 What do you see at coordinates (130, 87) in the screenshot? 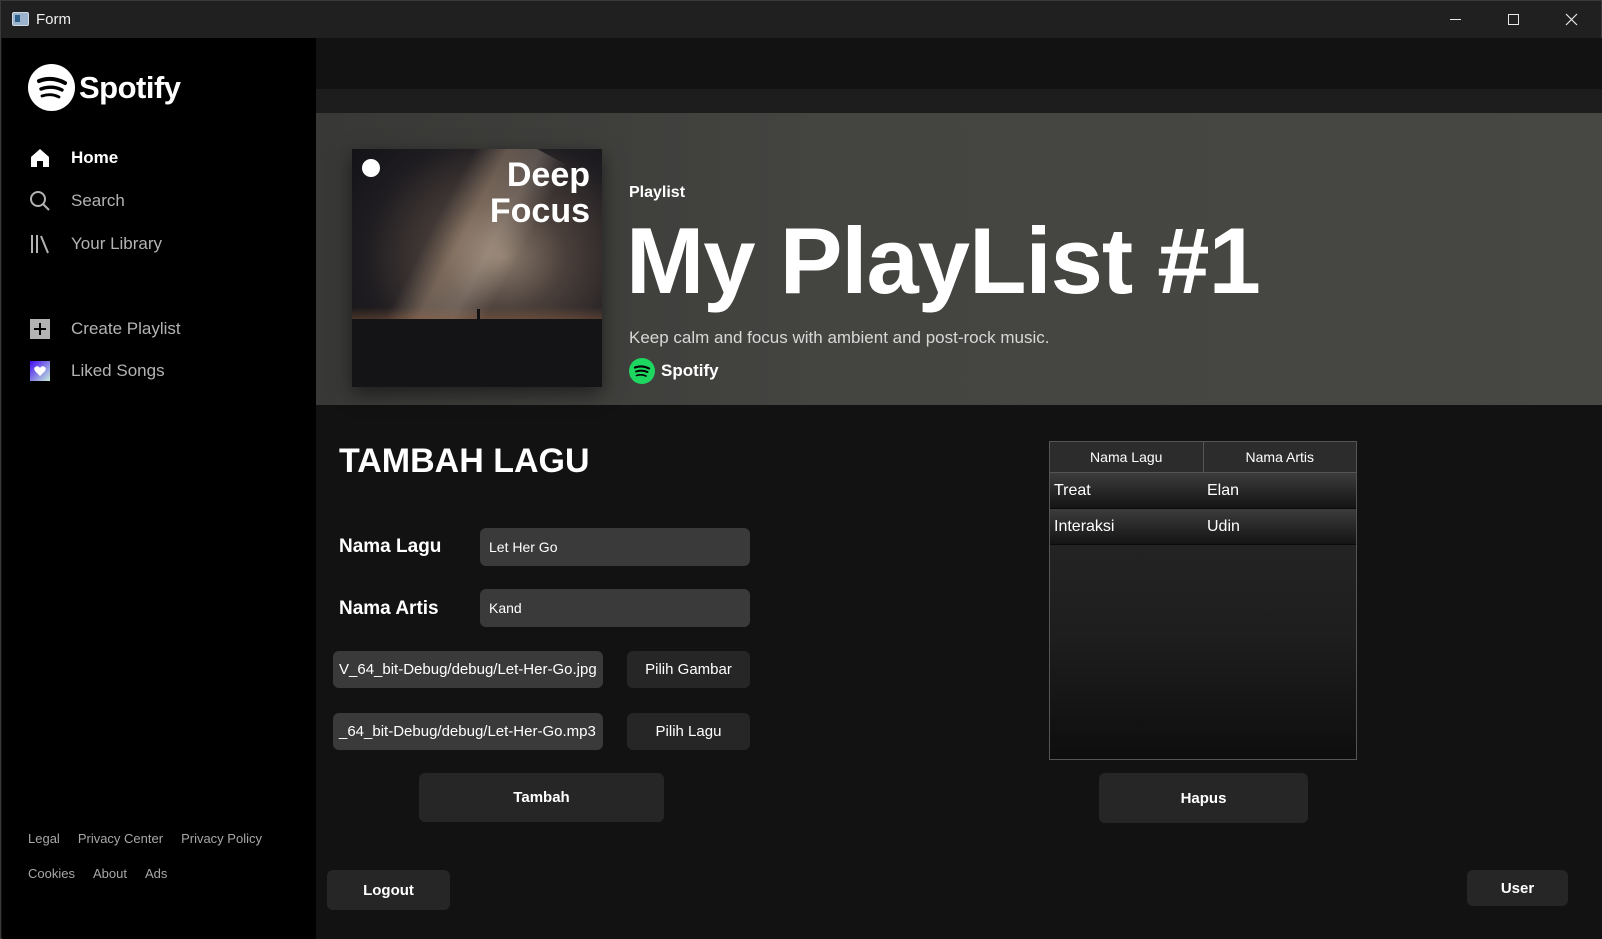
I see `logo-text: Spotify` at bounding box center [130, 87].